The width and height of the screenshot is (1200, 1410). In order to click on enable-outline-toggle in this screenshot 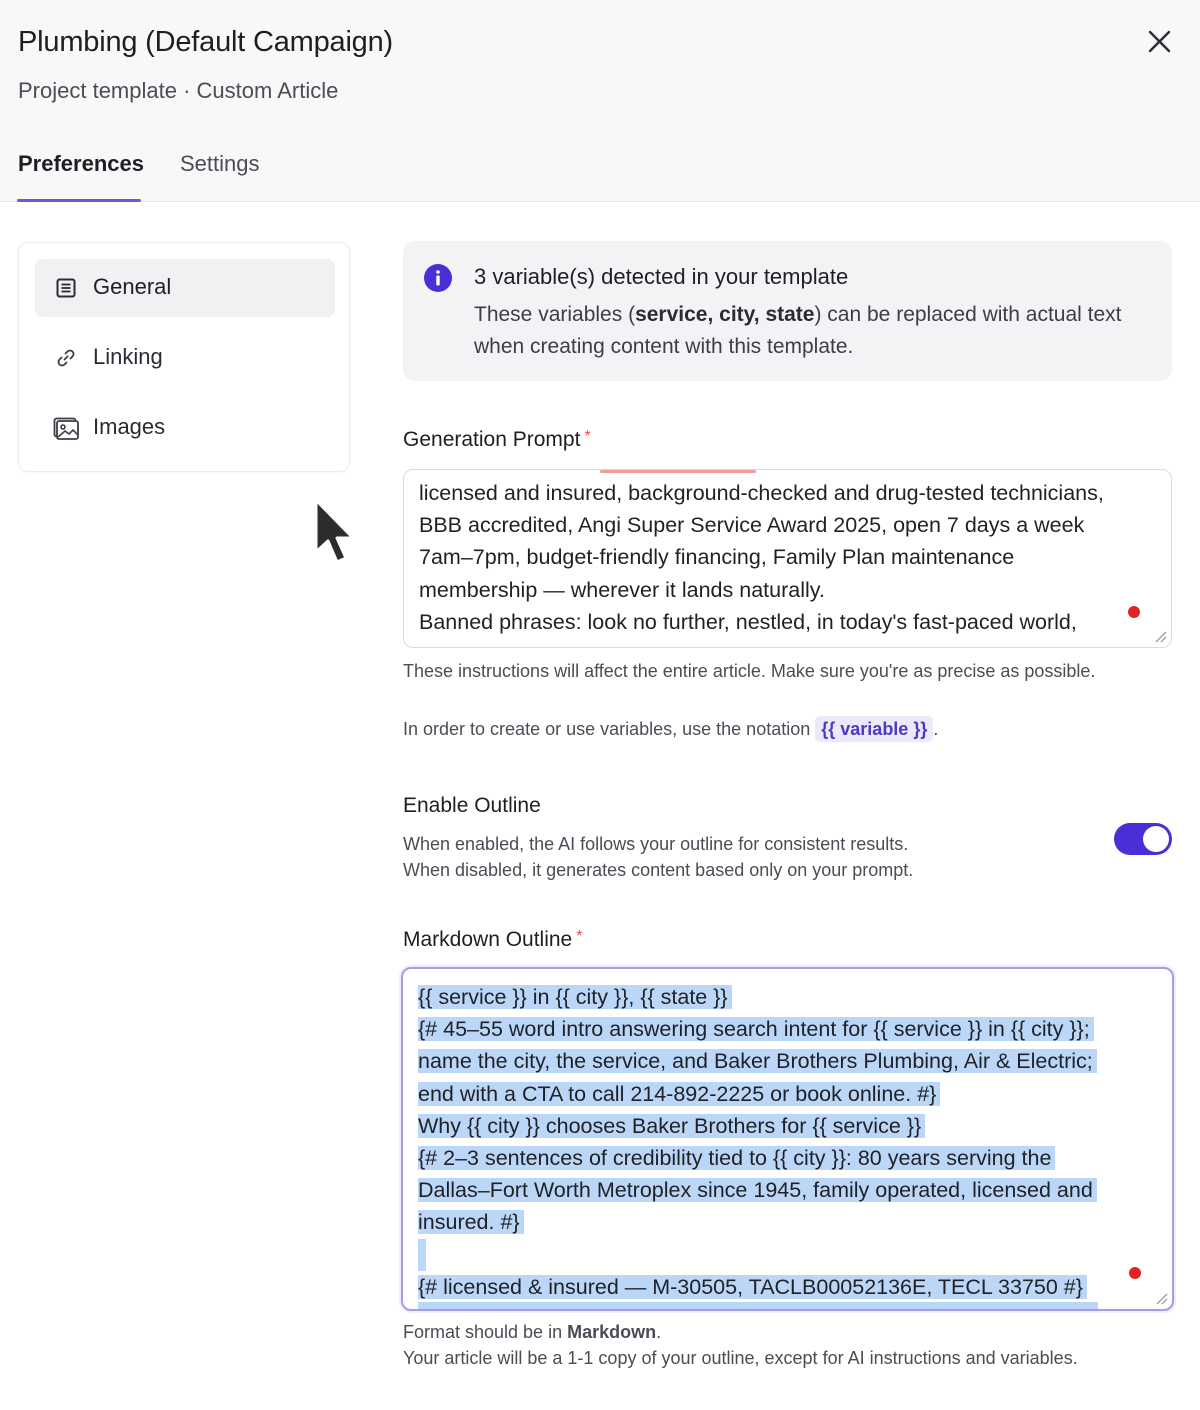, I will do `click(1143, 839)`.